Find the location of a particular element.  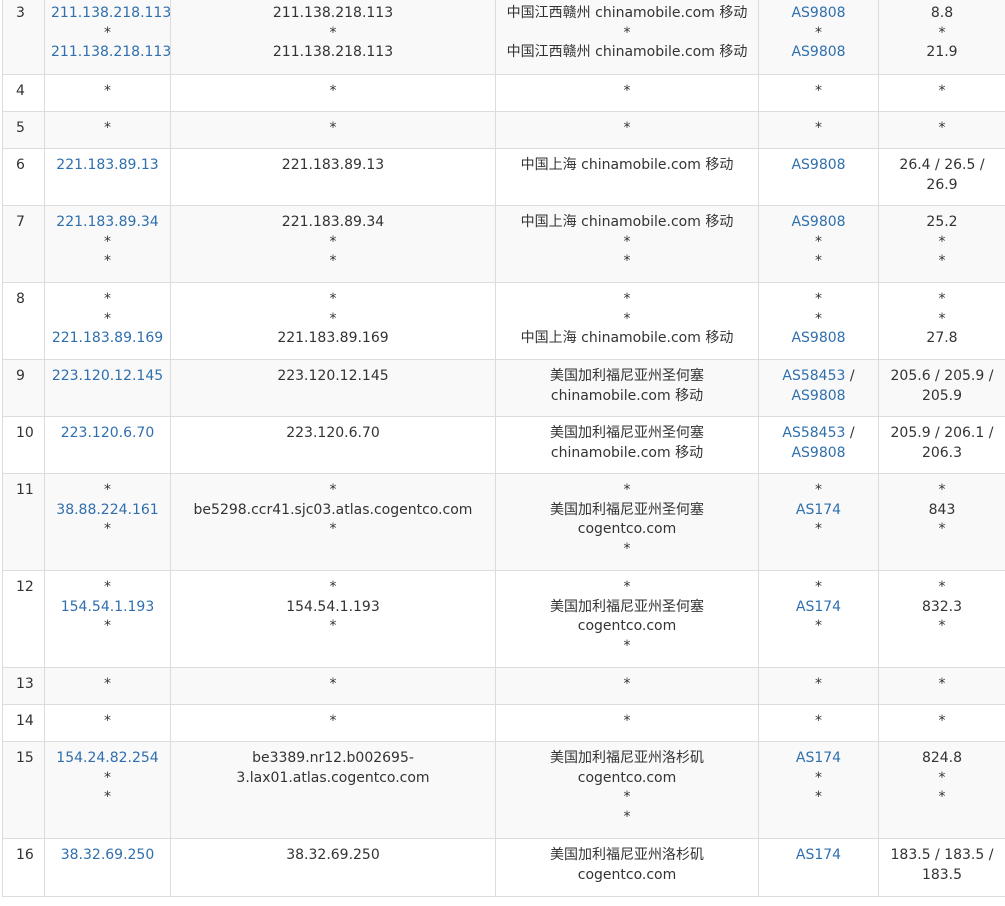

location: 中国江西赣州 chinamobile.com 移动 is located at coordinates (627, 13).